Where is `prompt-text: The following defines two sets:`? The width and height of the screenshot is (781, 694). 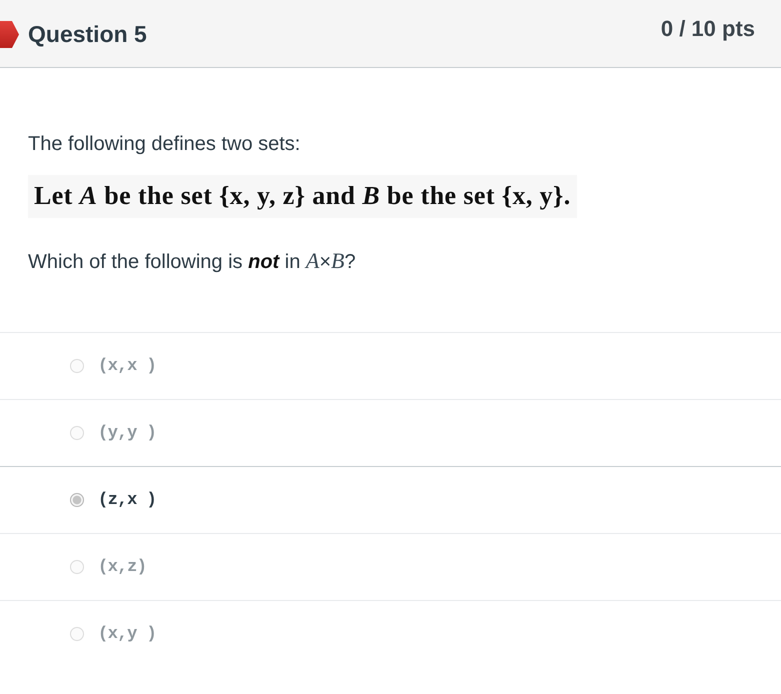
prompt-text: The following defines two sets: is located at coordinates (164, 144).